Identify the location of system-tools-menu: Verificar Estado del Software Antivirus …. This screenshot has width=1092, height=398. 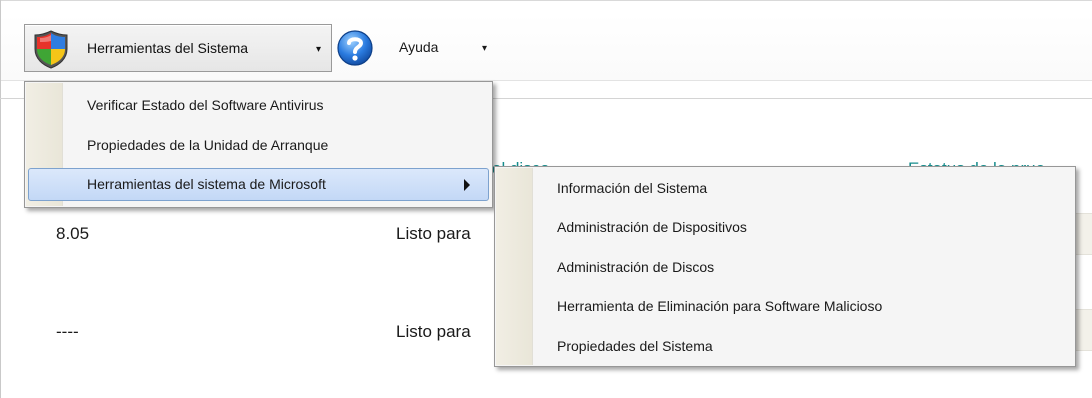
(258, 144).